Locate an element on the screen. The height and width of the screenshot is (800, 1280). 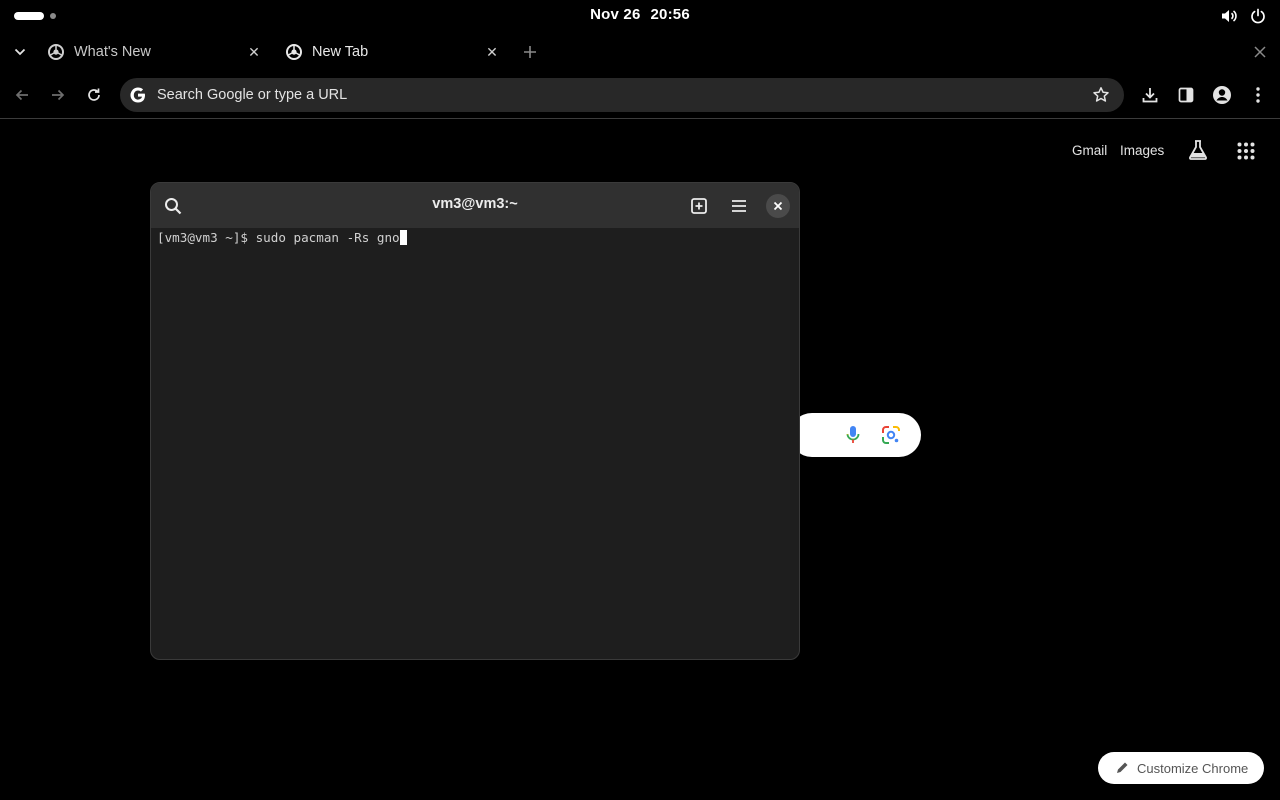
downloads-button is located at coordinates (1150, 95).